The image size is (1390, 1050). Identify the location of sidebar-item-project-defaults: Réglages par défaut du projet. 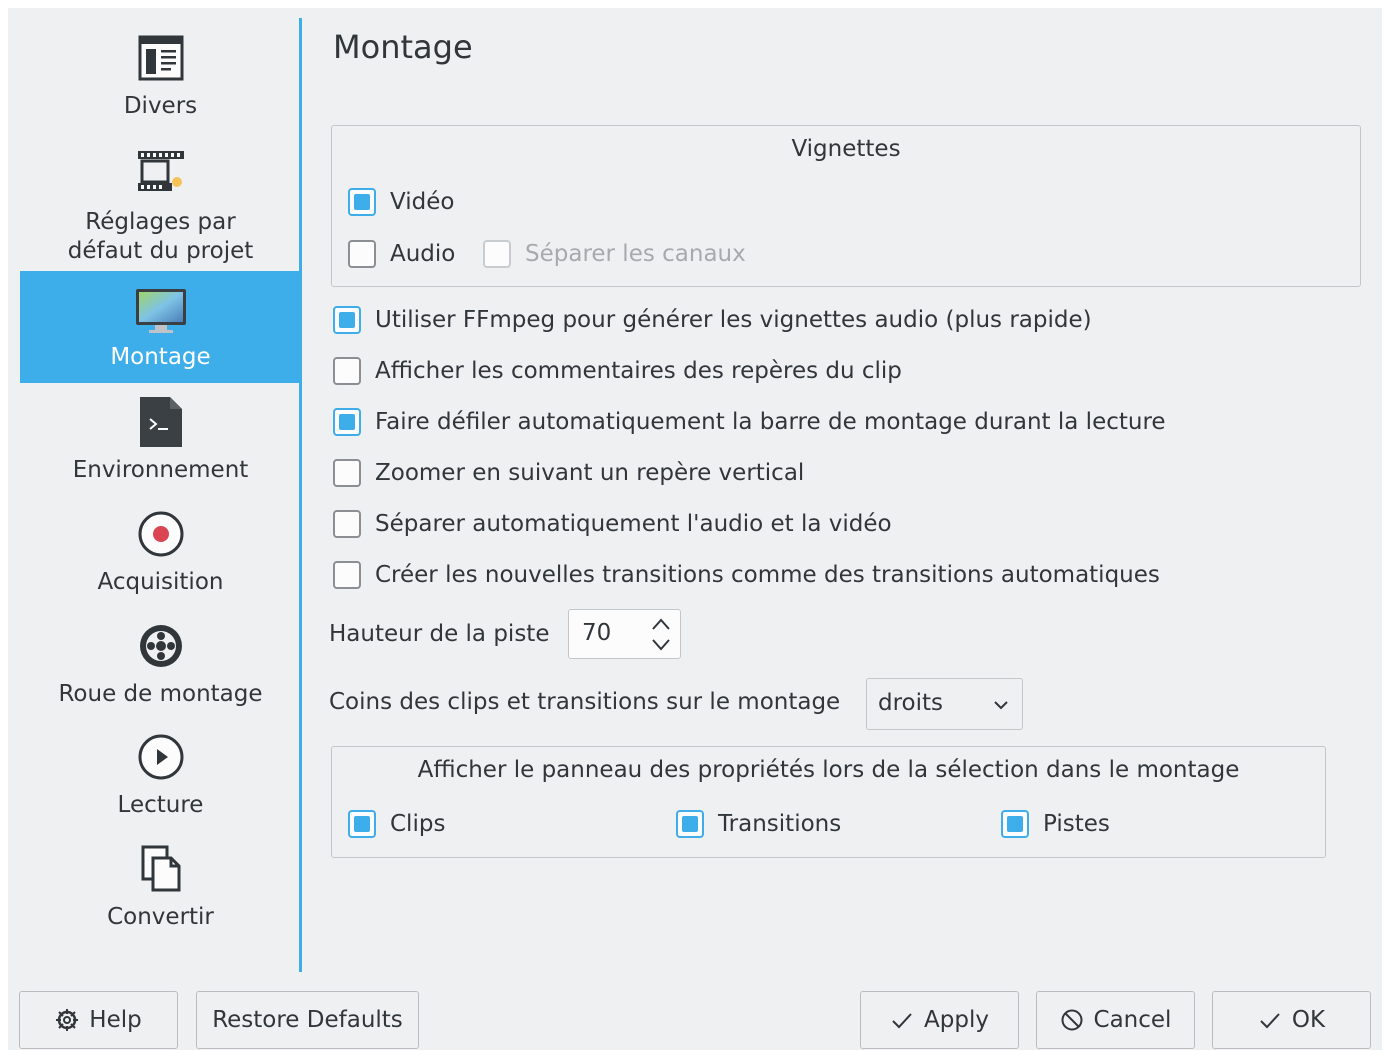
(160, 208).